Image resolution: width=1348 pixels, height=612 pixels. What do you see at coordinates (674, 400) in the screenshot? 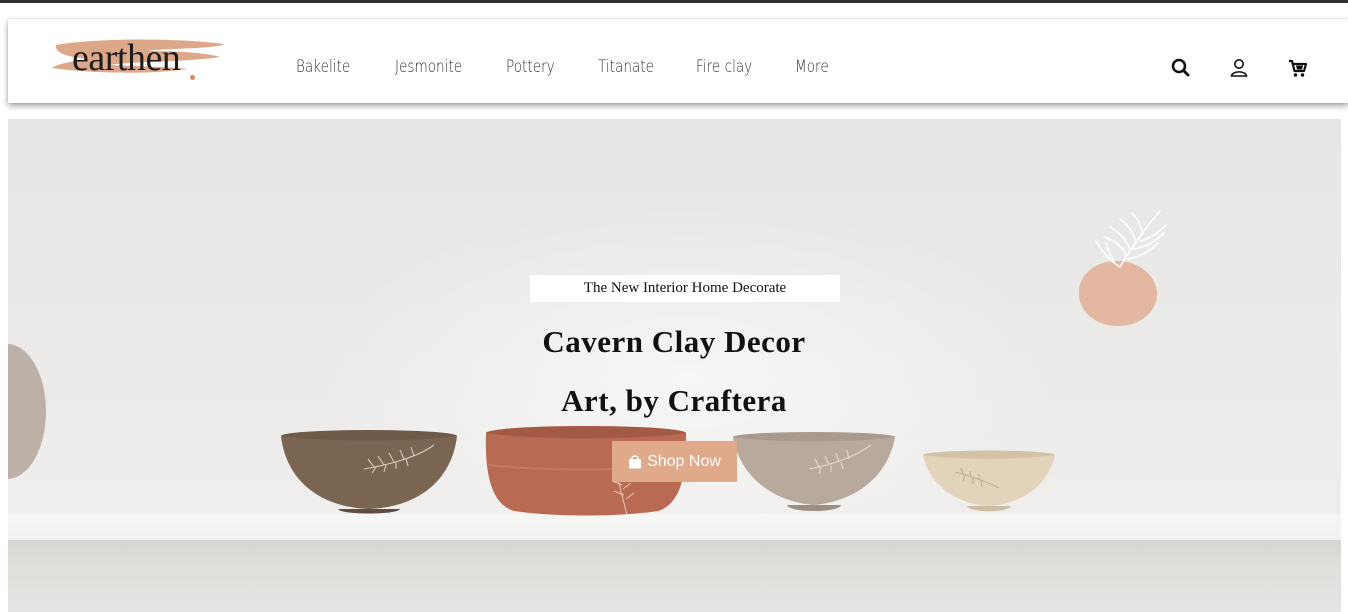
I see `hero-headline-line-2: Art, by Craftera` at bounding box center [674, 400].